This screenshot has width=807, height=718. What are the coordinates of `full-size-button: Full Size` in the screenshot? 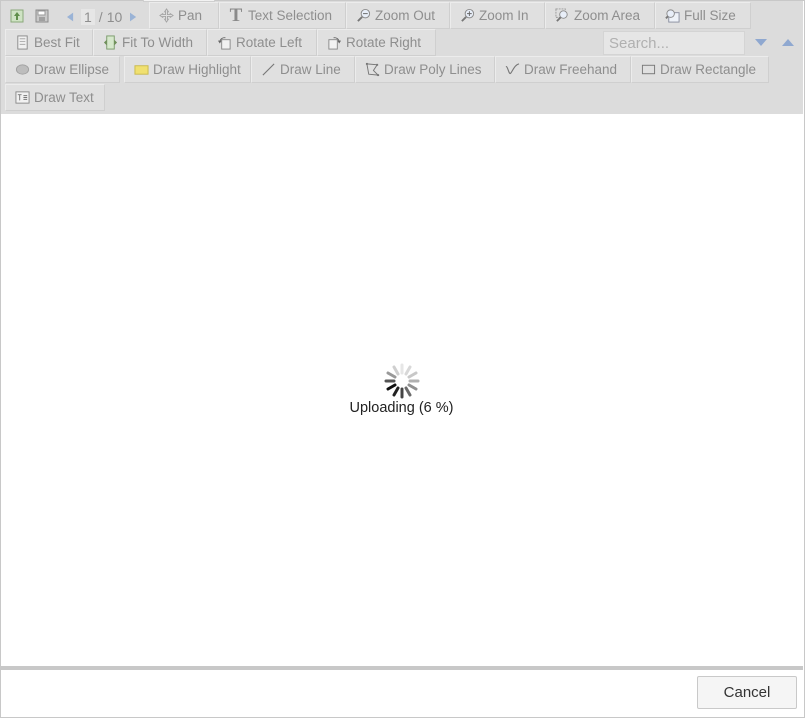 It's located at (703, 15).